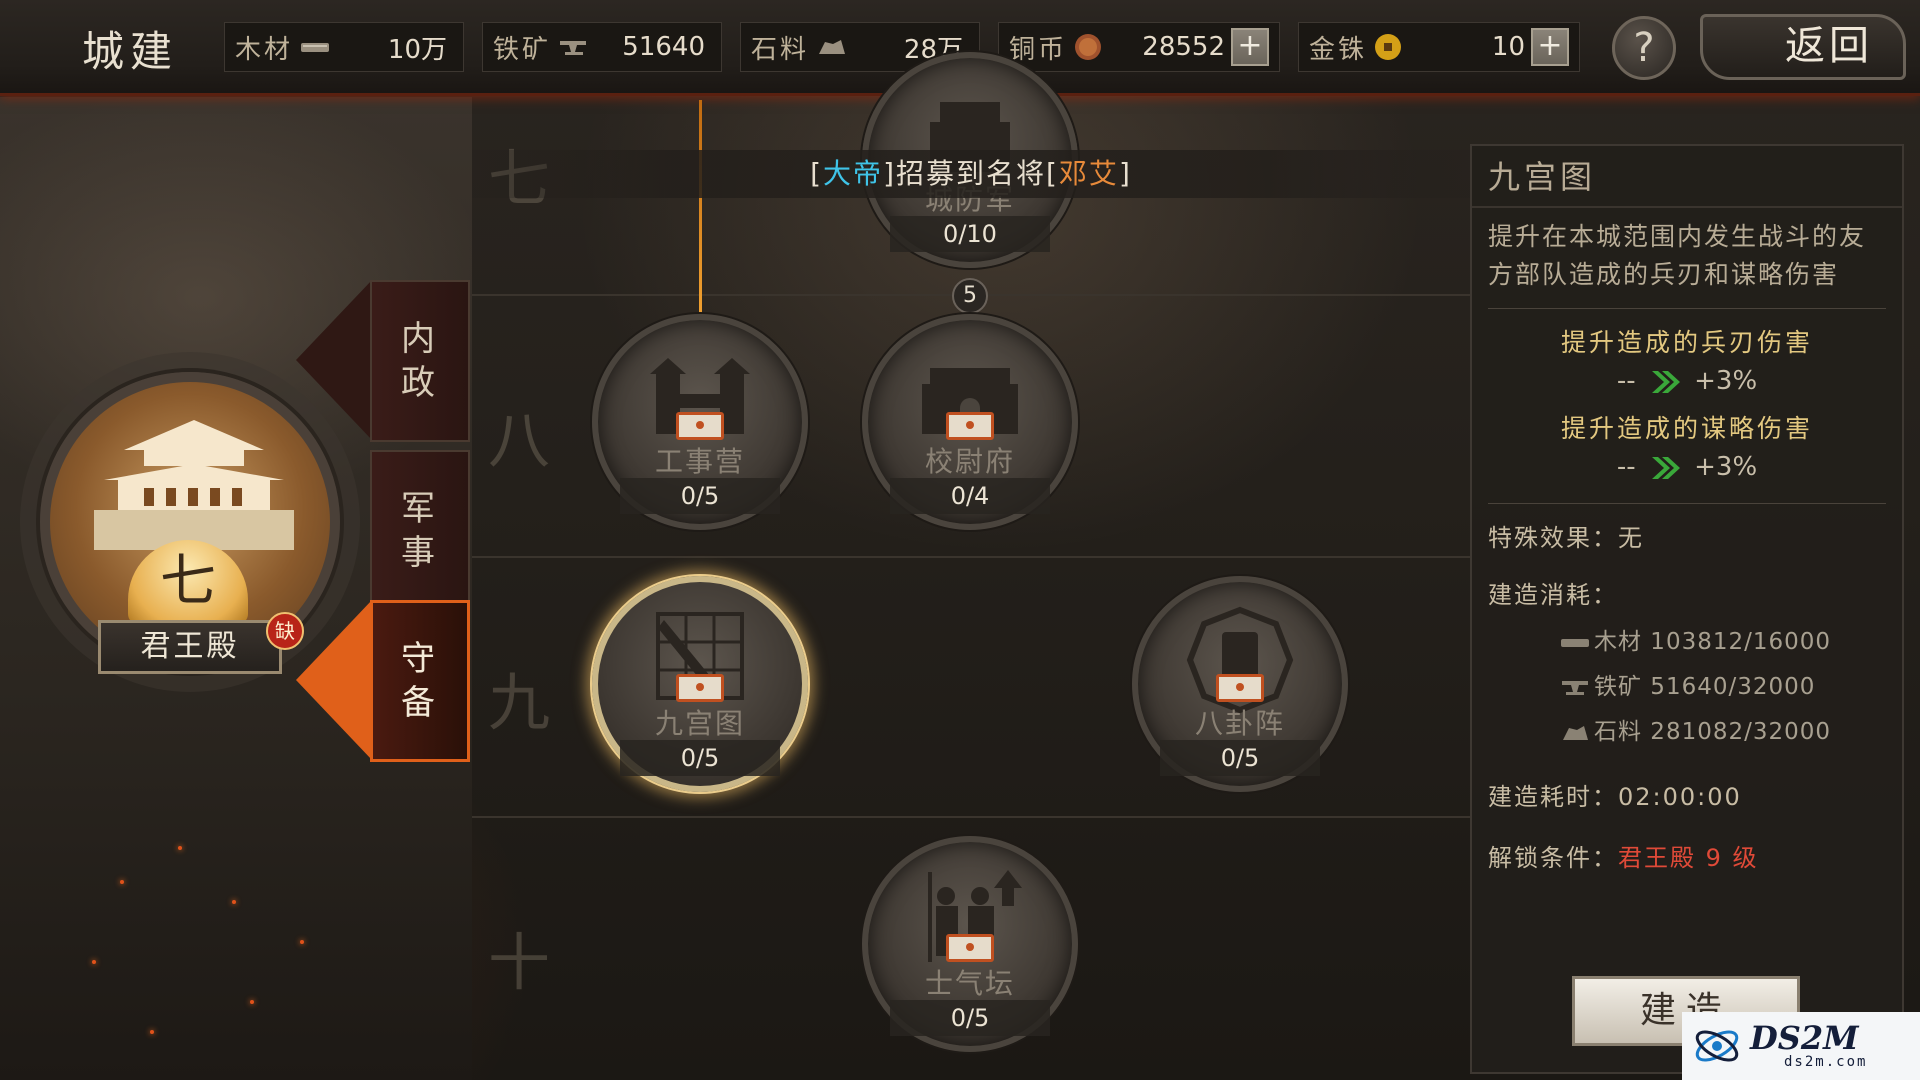 This screenshot has width=1920, height=1080. Describe the element at coordinates (699, 461) in the screenshot. I see `building-name: 工事营` at that location.